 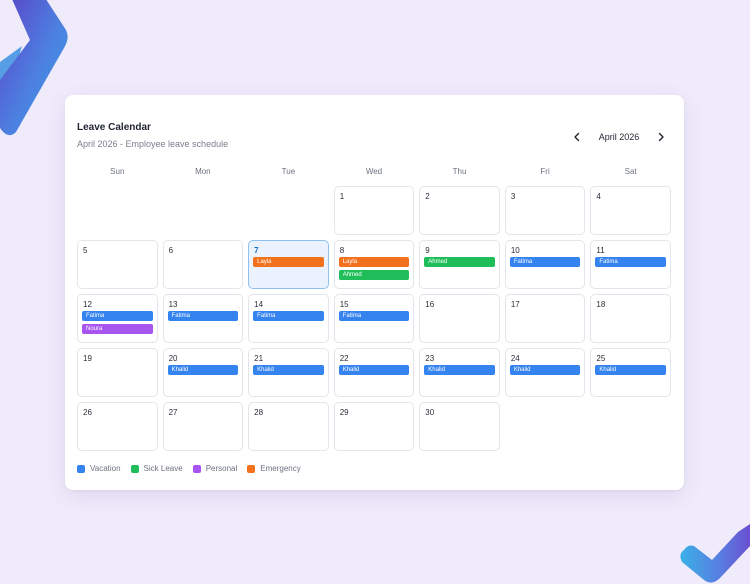 What do you see at coordinates (173, 358) in the screenshot?
I see `day-number: 20` at bounding box center [173, 358].